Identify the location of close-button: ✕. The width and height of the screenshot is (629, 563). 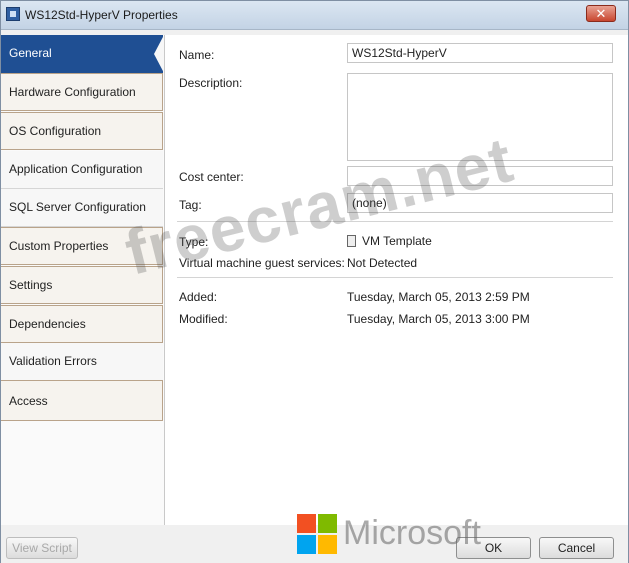
(601, 13).